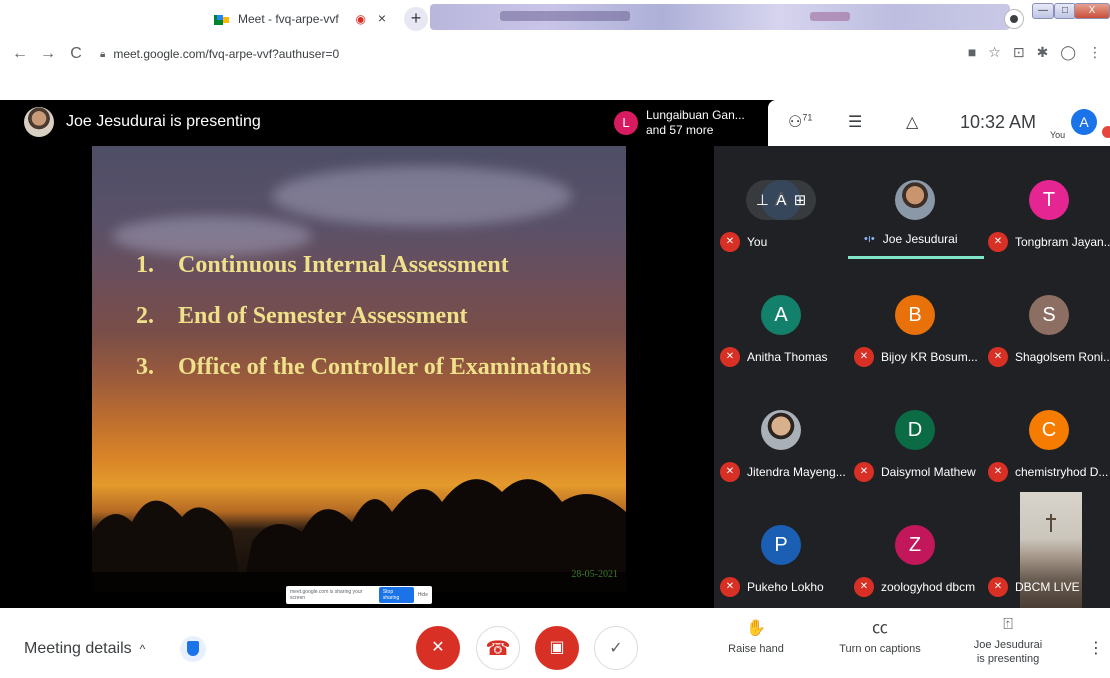 Image resolution: width=1110 pixels, height=678 pixels. What do you see at coordinates (830, 16) in the screenshot?
I see `blurred-tab-text` at bounding box center [830, 16].